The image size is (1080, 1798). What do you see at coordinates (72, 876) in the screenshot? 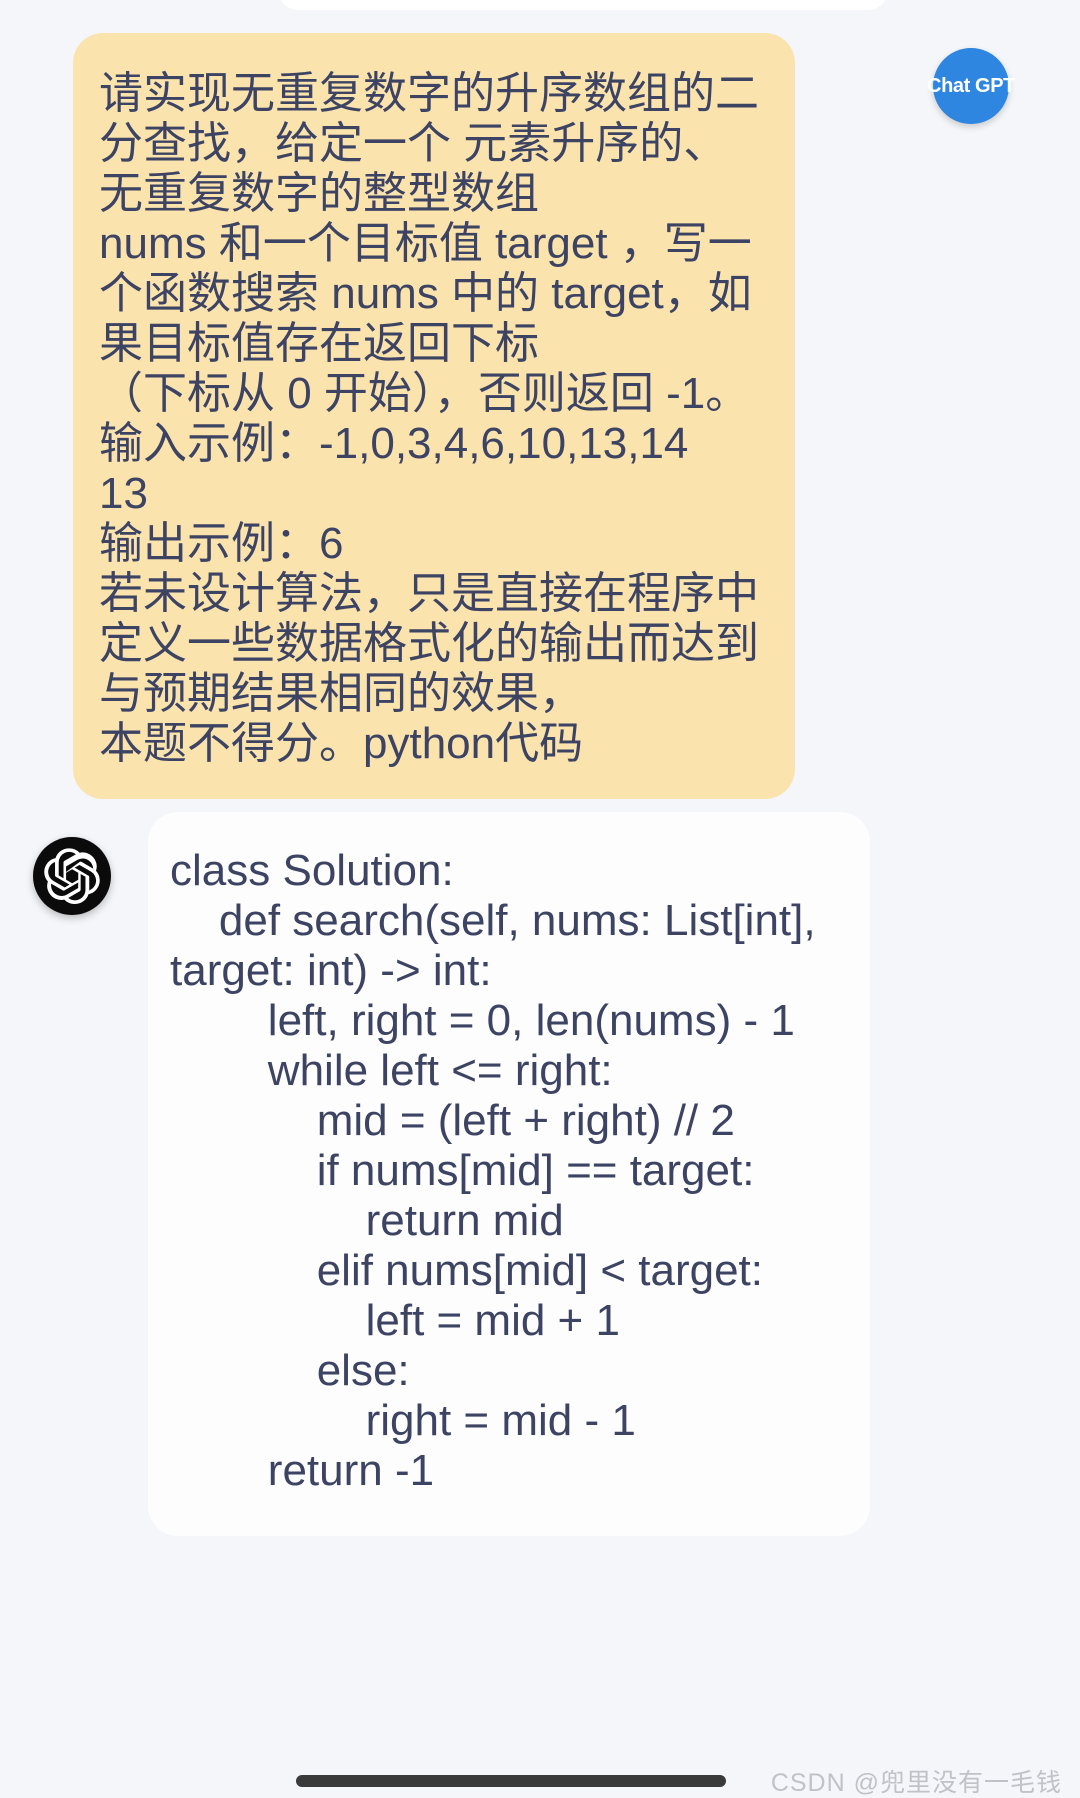
I see `openai-logo-icon` at bounding box center [72, 876].